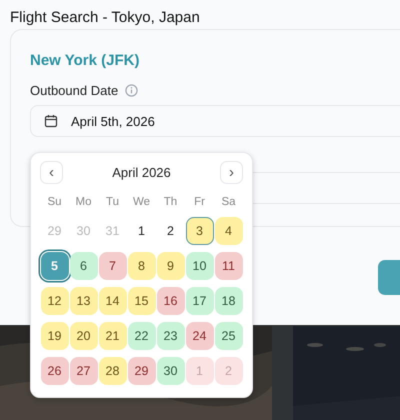 This screenshot has height=420, width=400. Describe the element at coordinates (170, 336) in the screenshot. I see `calendar-day: 23` at that location.